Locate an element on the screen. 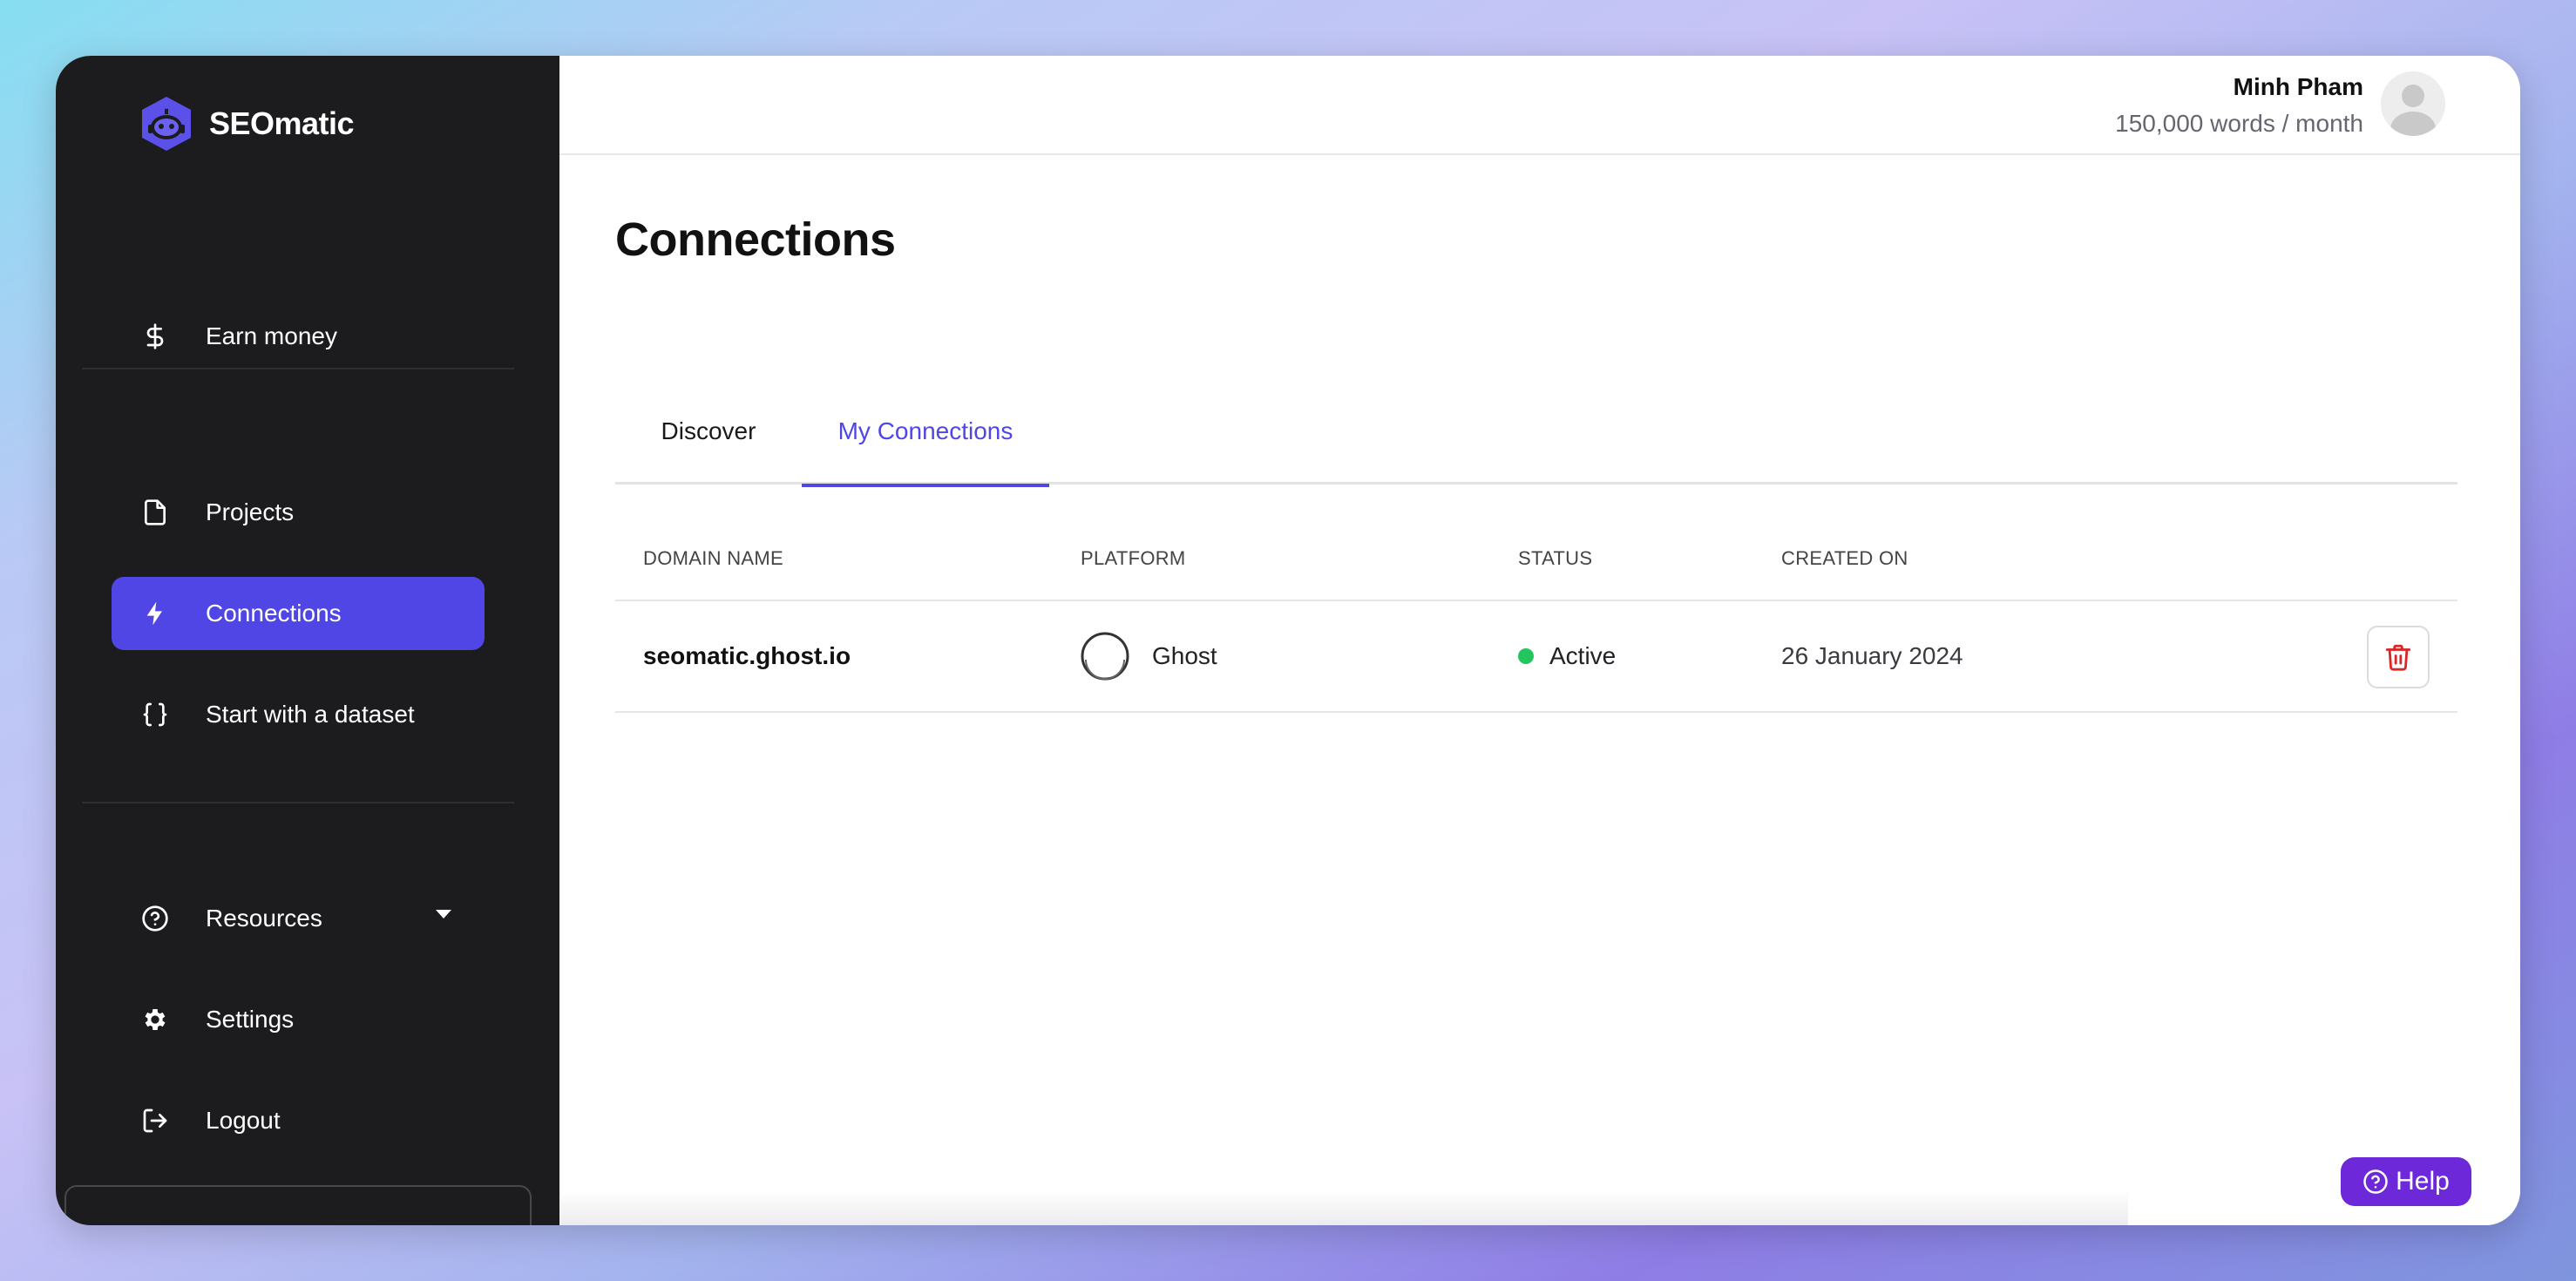  brand-name: SEOmatic is located at coordinates (282, 123).